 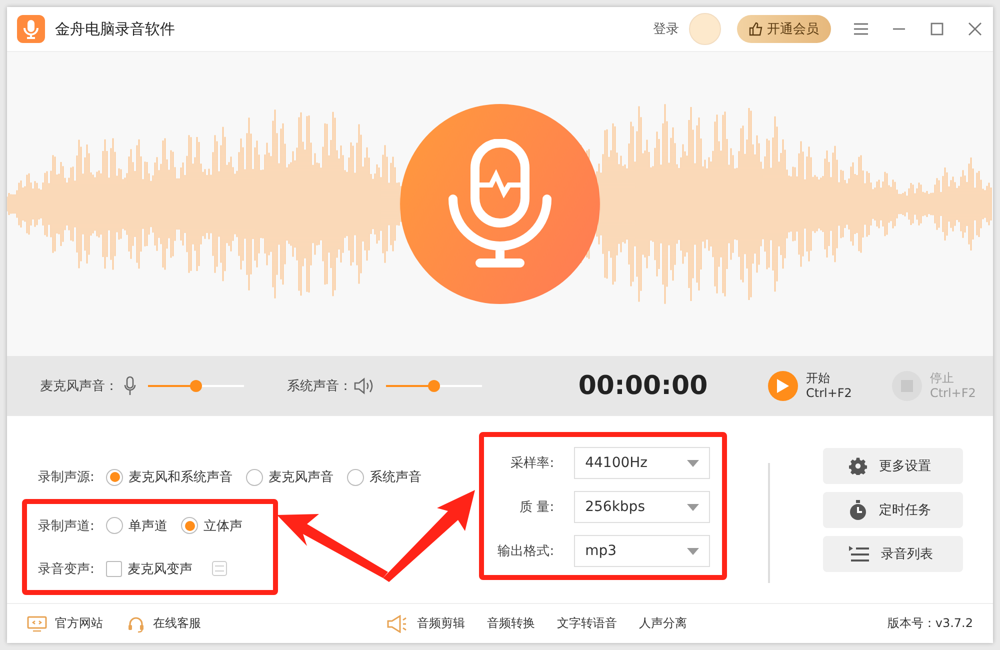 What do you see at coordinates (79, 623) in the screenshot?
I see `link-label: 官方网站` at bounding box center [79, 623].